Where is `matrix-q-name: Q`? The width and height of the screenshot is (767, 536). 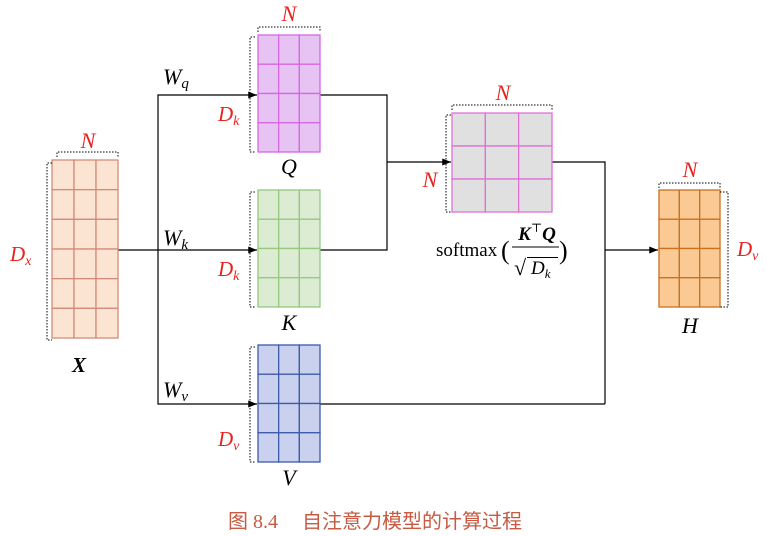
matrix-q-name: Q is located at coordinates (289, 166).